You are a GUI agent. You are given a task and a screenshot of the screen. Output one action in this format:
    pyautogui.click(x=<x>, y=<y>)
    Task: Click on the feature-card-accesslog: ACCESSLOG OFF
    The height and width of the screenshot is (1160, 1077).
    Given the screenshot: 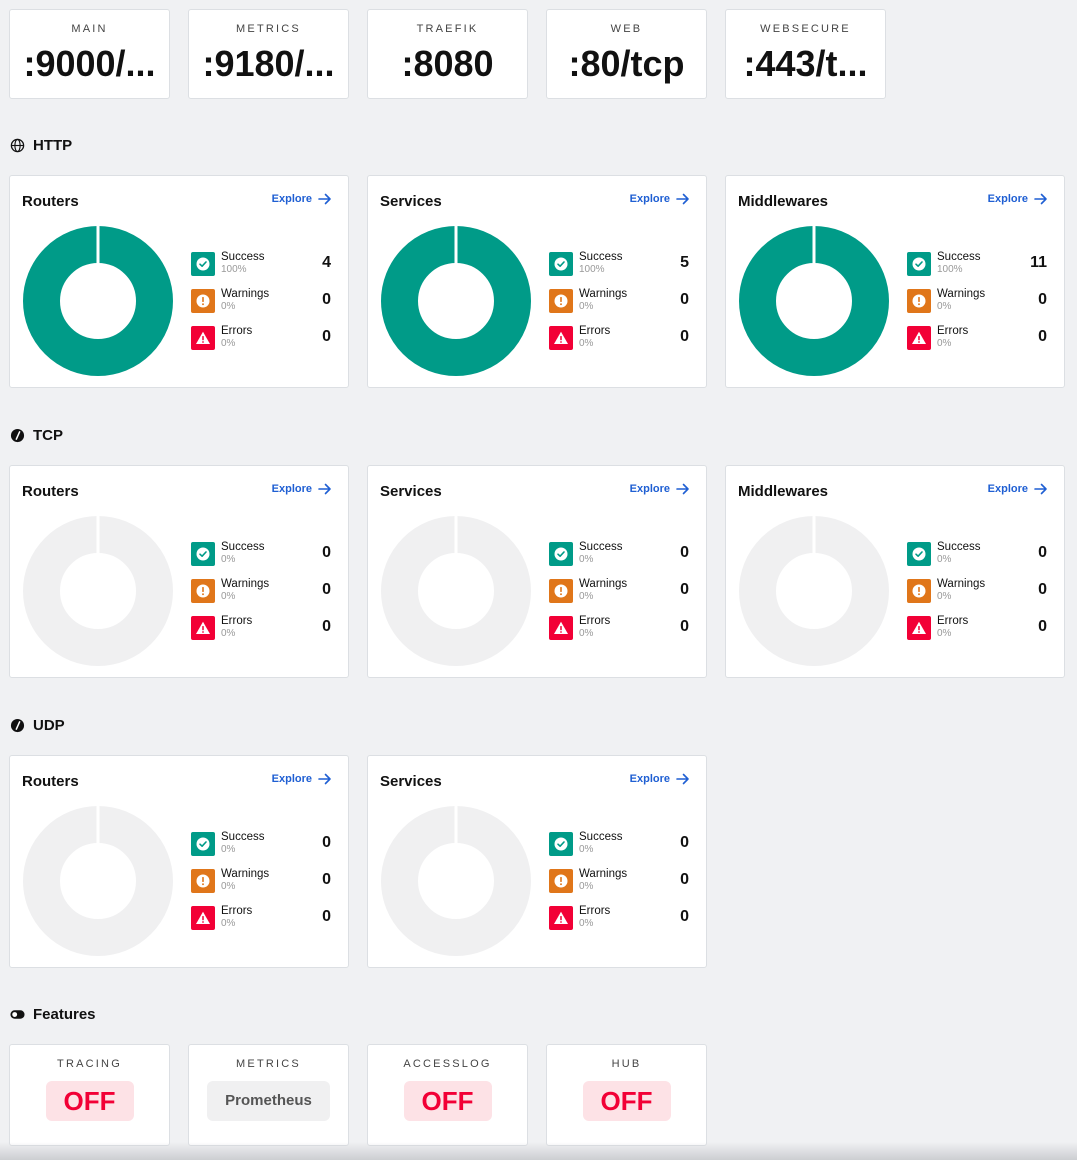 What is the action you would take?
    pyautogui.click(x=447, y=1095)
    